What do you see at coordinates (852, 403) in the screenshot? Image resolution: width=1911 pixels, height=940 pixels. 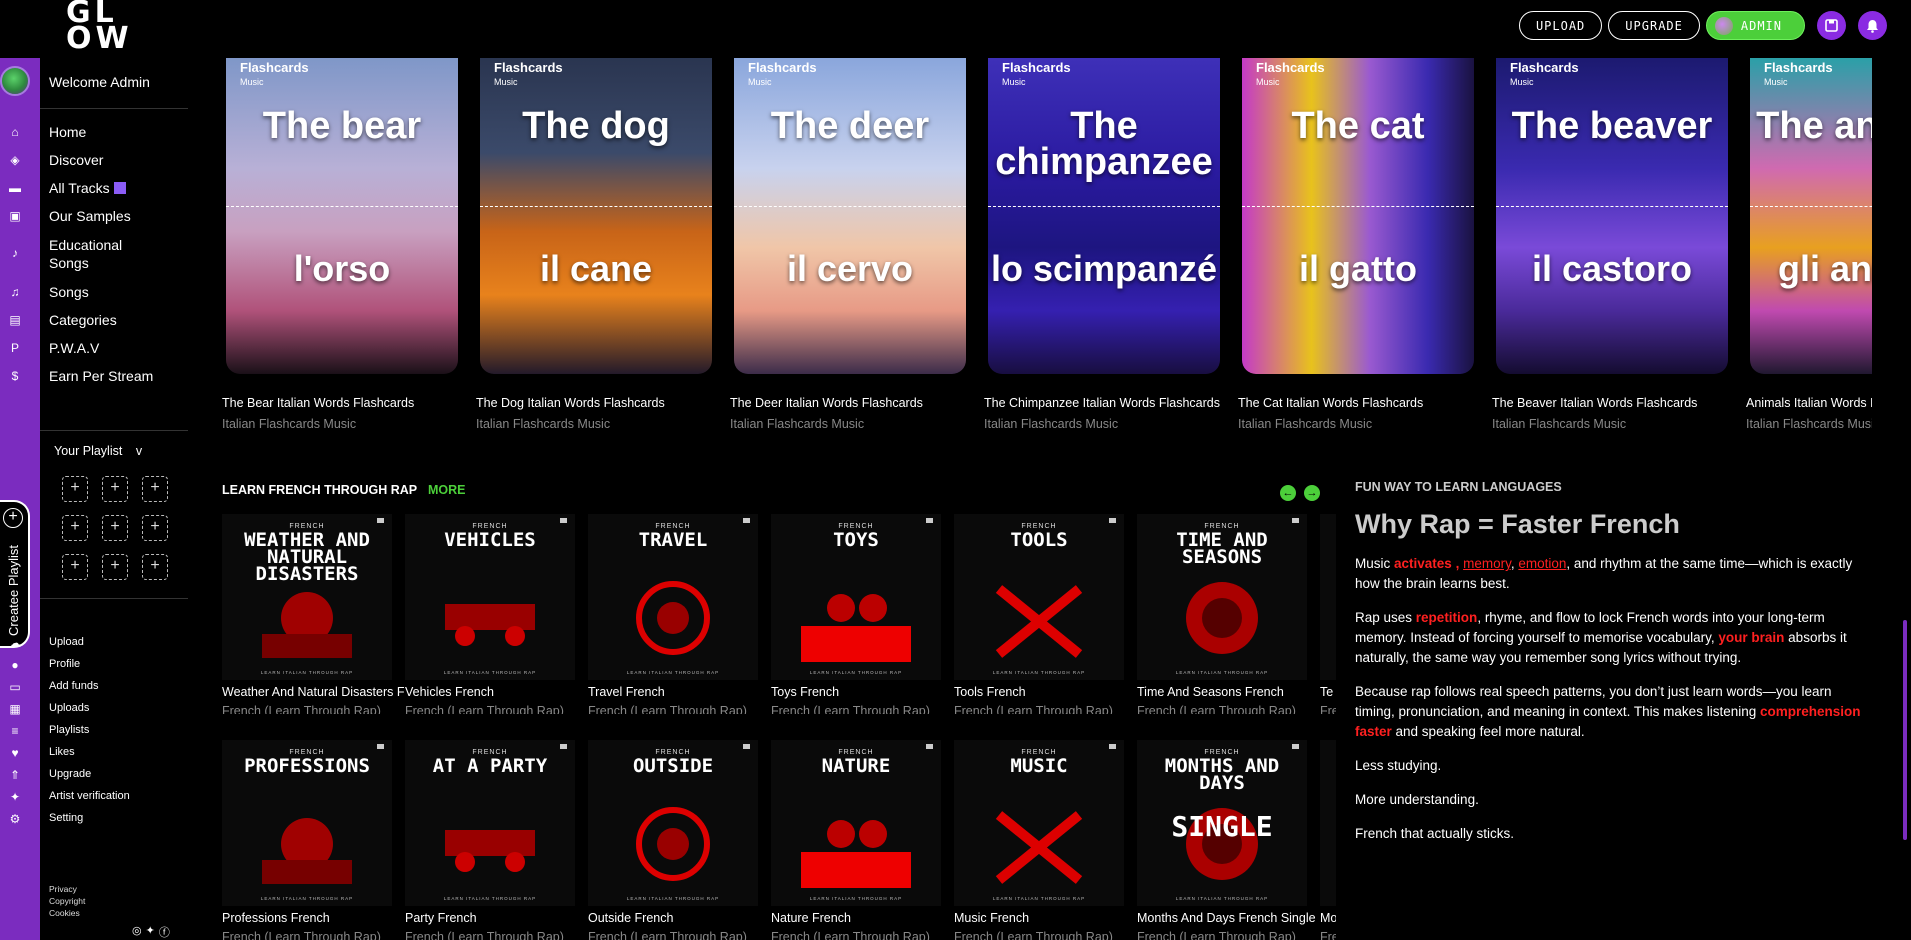 I see `flashcard-title: The Deer Italian Words Flashcards` at bounding box center [852, 403].